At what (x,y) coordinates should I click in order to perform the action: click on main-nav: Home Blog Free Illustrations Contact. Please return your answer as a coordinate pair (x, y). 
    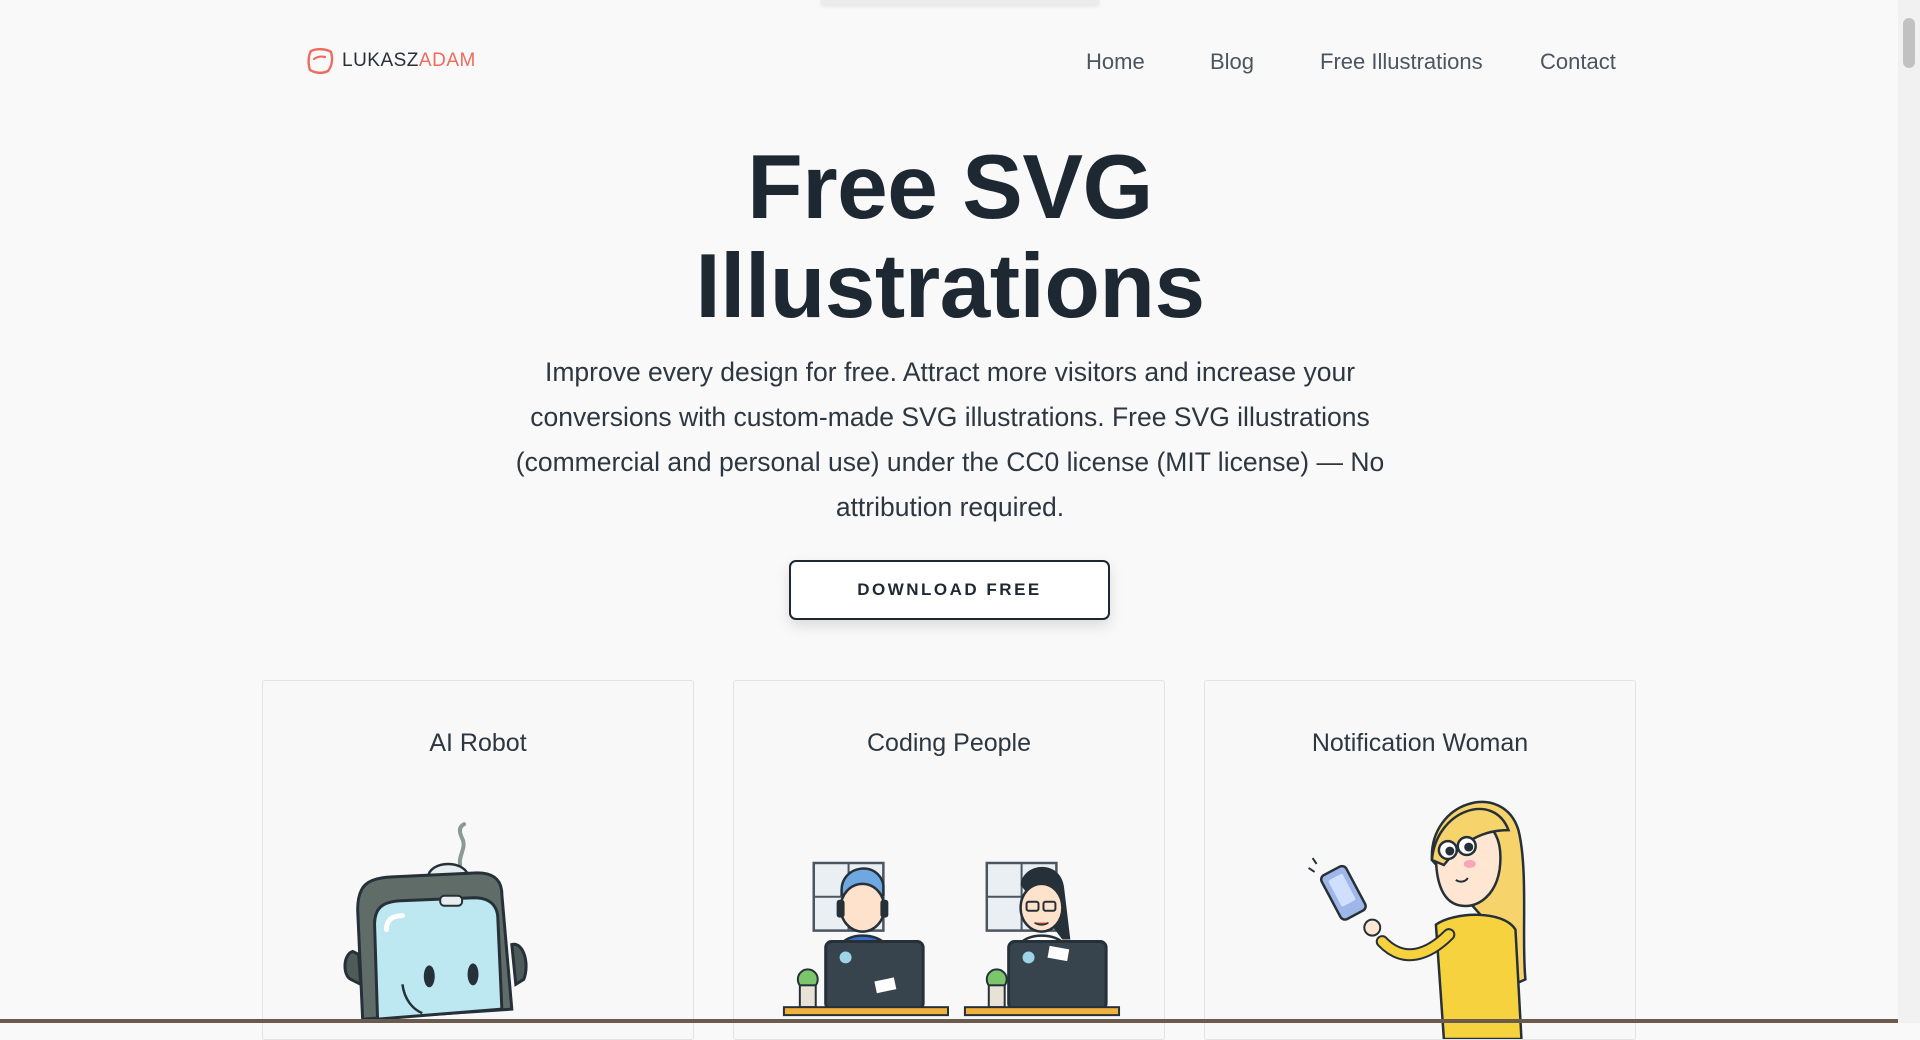
    Looking at the image, I should click on (960, 62).